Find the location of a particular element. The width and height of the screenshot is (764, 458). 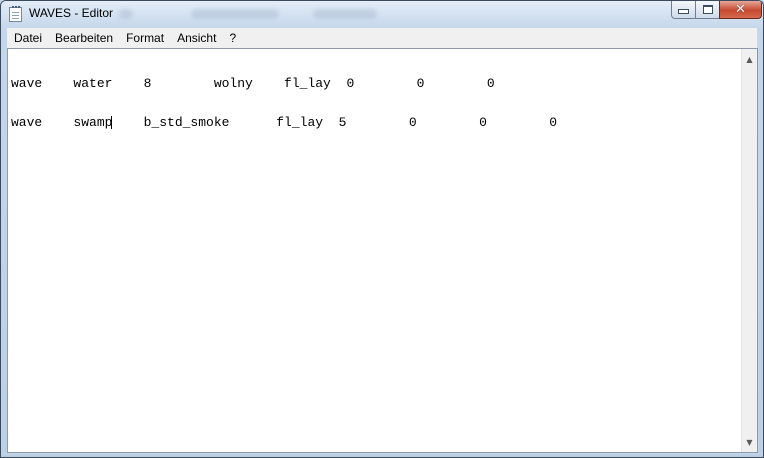

close-icon: ✕ is located at coordinates (740, 9).